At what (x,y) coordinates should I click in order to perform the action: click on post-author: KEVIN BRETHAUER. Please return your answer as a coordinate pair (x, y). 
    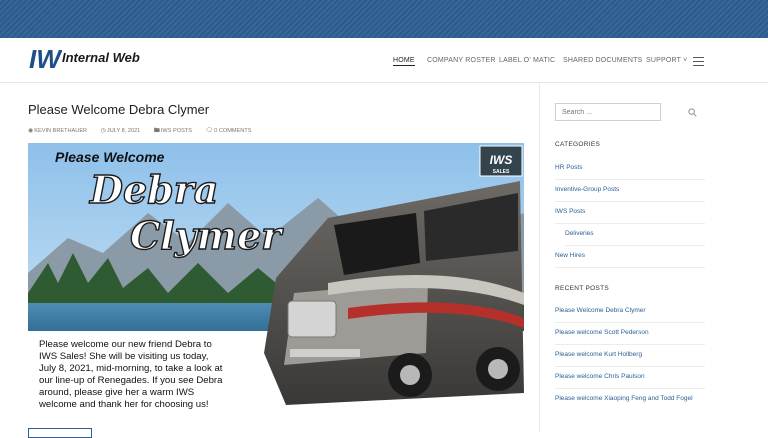
    Looking at the image, I should click on (61, 131).